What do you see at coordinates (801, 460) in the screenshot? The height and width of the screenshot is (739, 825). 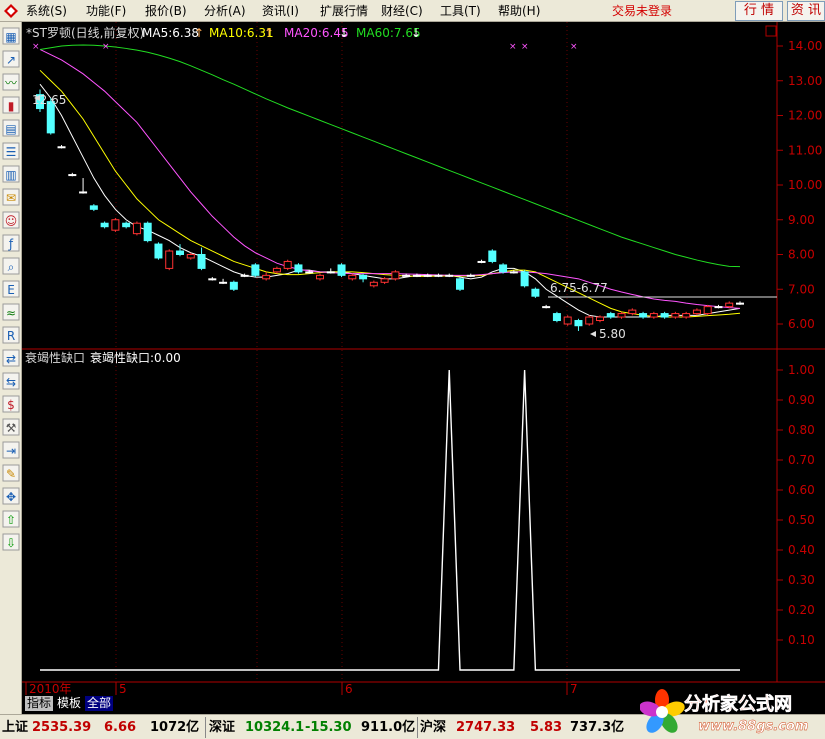 I see `indicator-tick-label: 0.70` at bounding box center [801, 460].